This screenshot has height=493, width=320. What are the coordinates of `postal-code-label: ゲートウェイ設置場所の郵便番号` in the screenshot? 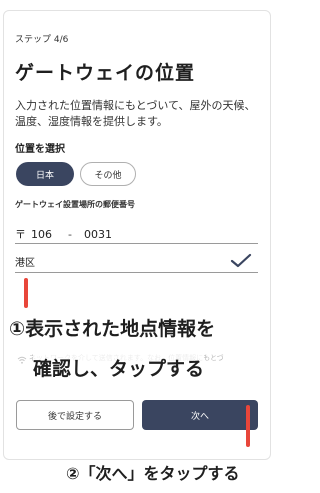 It's located at (75, 204).